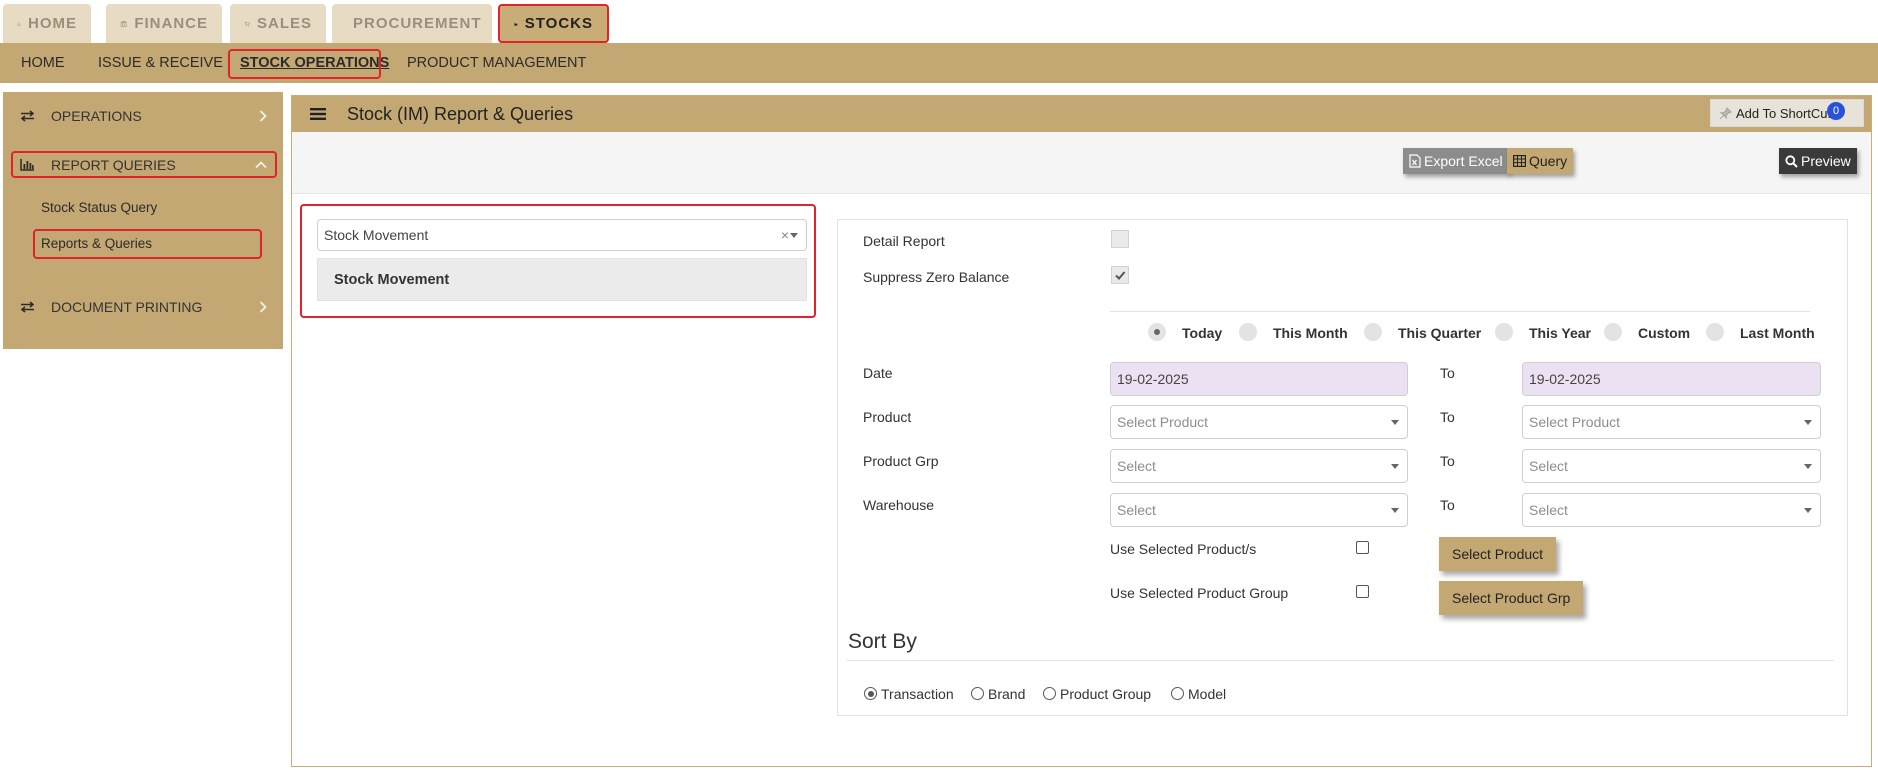 This screenshot has width=1878, height=773. What do you see at coordinates (284, 23) in the screenshot?
I see `tab-sales-label: SALES` at bounding box center [284, 23].